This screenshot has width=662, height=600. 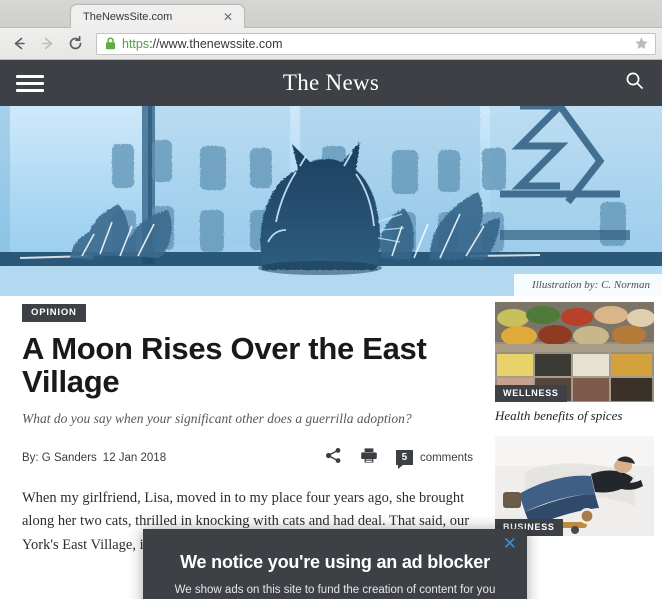 I want to click on address-bar: https://www.thenewssite.com, so click(x=376, y=43).